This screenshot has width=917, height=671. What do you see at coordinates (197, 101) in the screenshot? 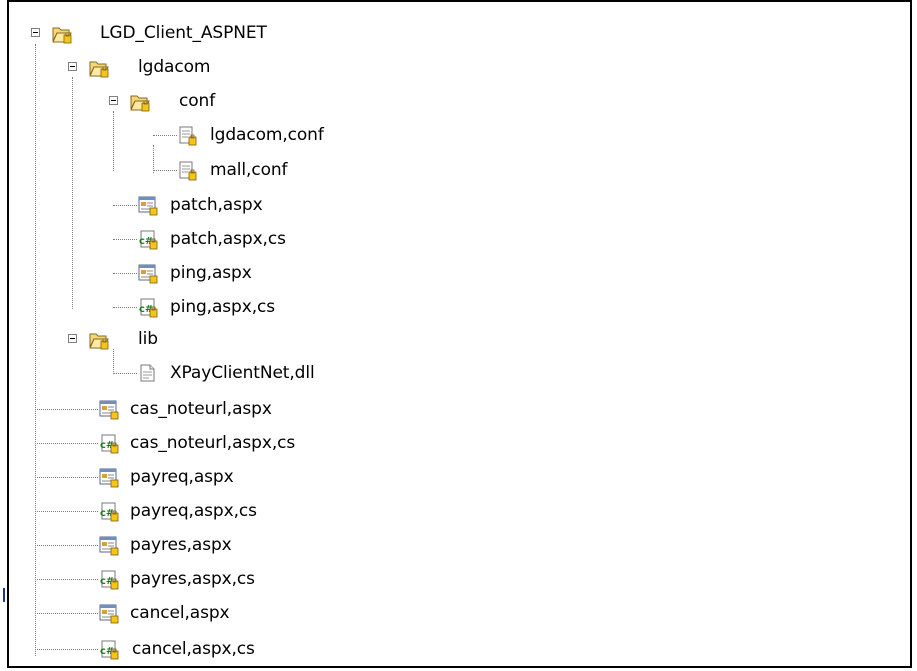
I see `tree-node-label: conf` at bounding box center [197, 101].